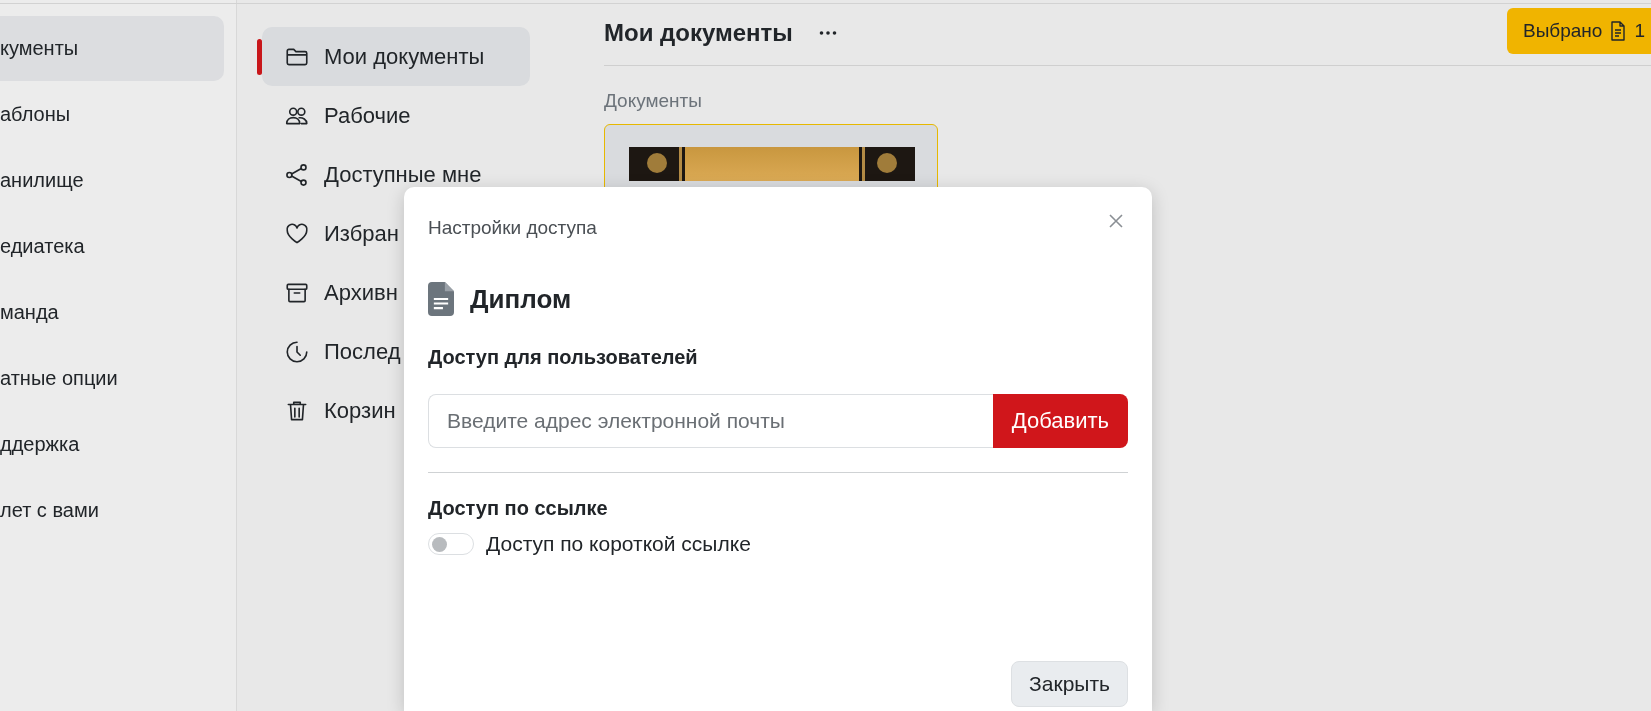  Describe the element at coordinates (112, 444) in the screenshot. I see `sidebar-item: ддержка` at that location.